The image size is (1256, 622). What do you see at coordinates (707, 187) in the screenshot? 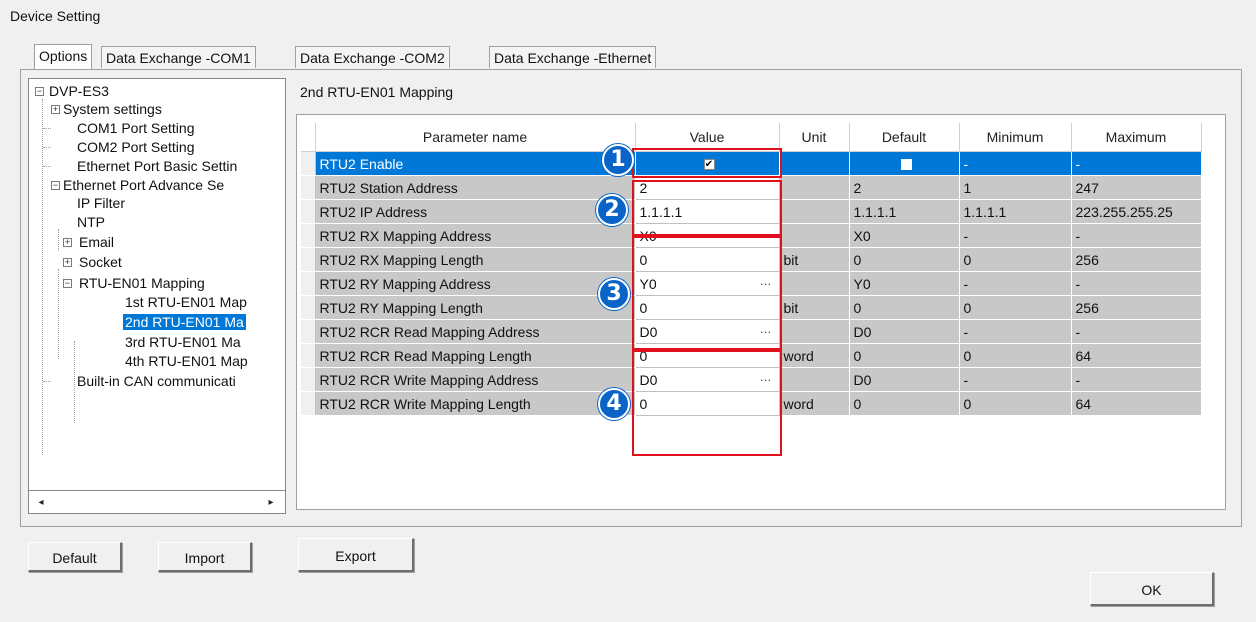
I see `station-address-input: 2` at bounding box center [707, 187].